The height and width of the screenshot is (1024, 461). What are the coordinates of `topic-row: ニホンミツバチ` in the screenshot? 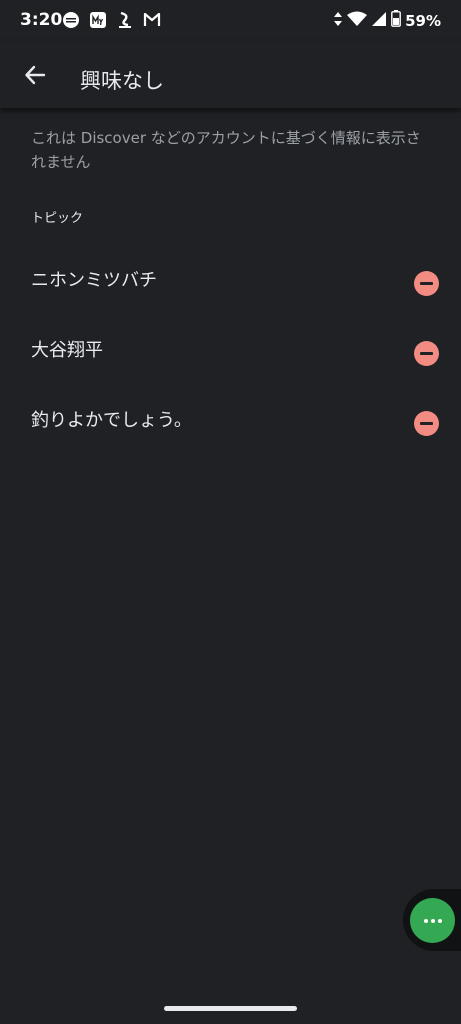 It's located at (230, 282).